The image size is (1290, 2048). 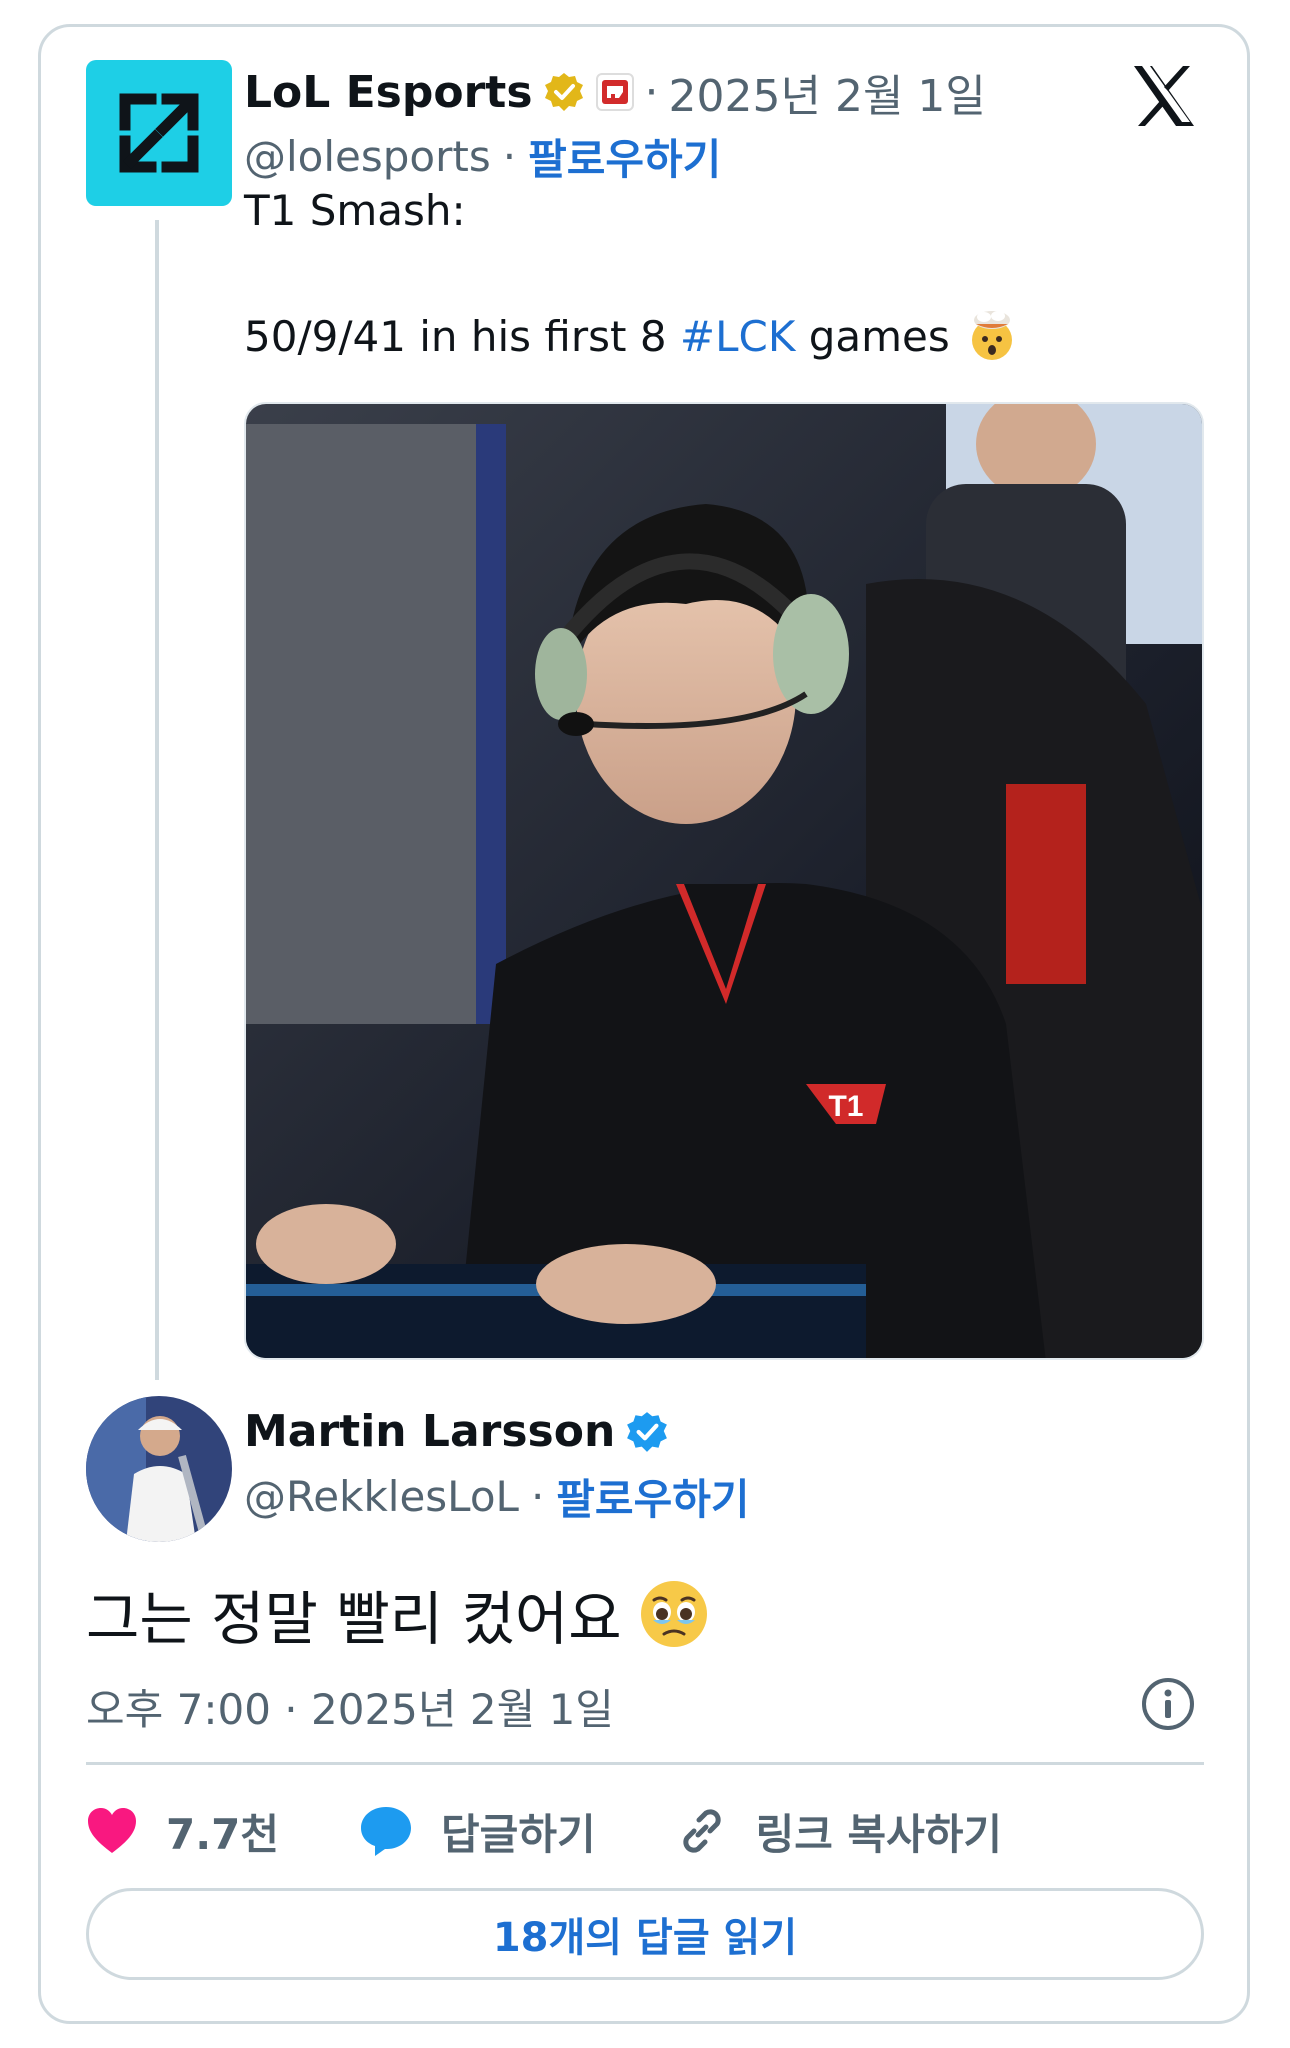 I want to click on rekkles-avatar, so click(x=159, y=1469).